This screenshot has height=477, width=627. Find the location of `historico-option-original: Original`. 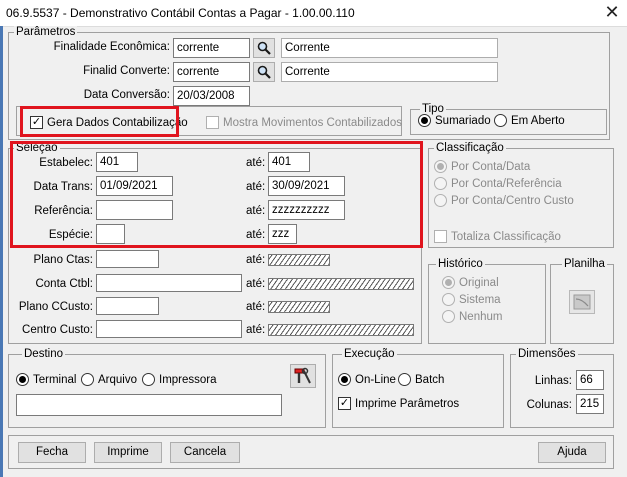

historico-option-original: Original is located at coordinates (470, 282).